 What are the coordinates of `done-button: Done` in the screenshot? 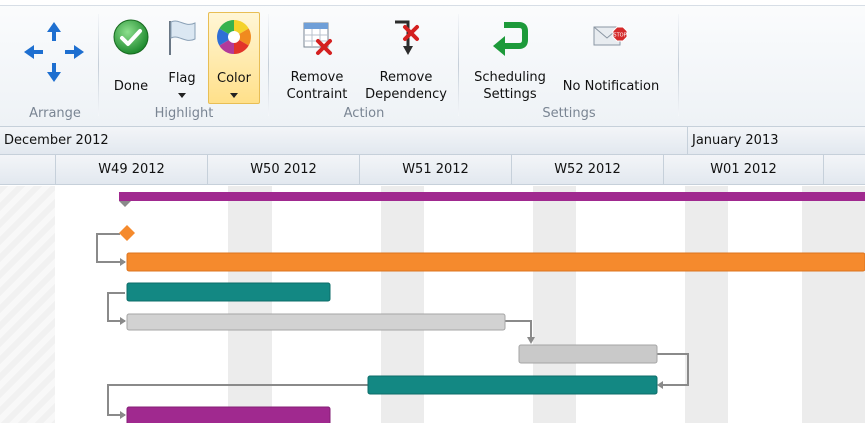 It's located at (131, 58).